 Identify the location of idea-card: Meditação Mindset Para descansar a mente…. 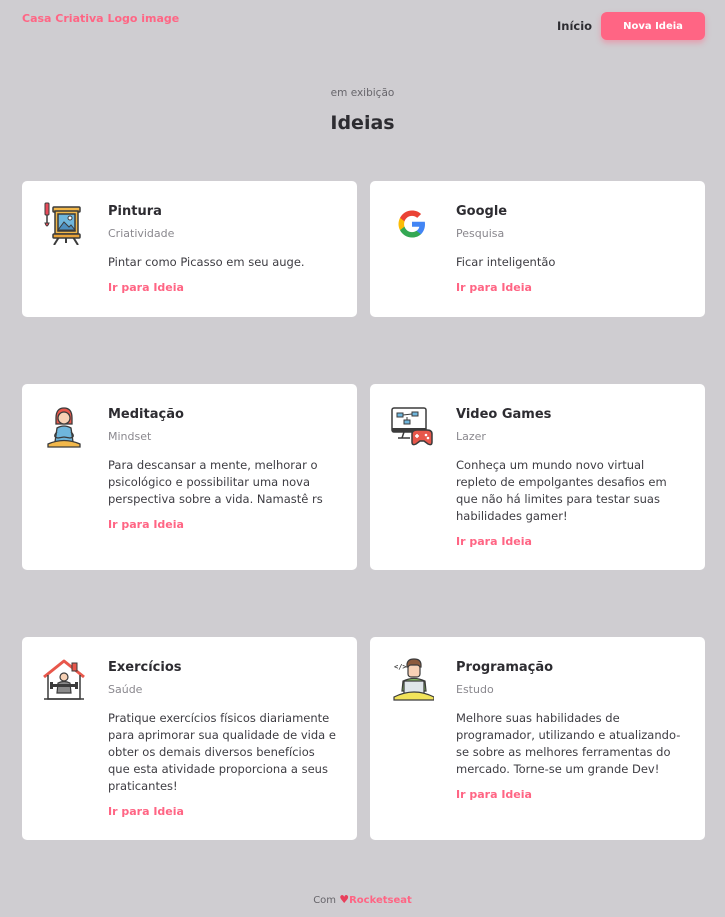
(189, 477).